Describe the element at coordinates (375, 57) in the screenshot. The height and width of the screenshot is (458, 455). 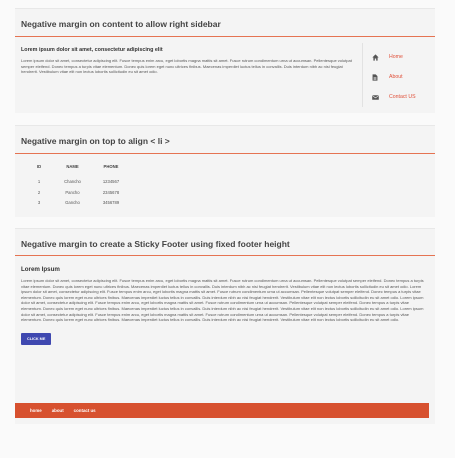
I see `home-icon` at that location.